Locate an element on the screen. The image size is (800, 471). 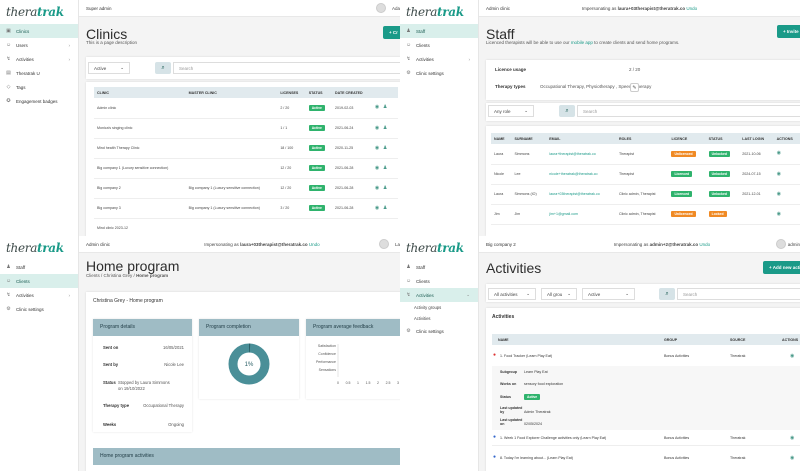
activity-filter: All activities ⌄ is located at coordinates (512, 294).